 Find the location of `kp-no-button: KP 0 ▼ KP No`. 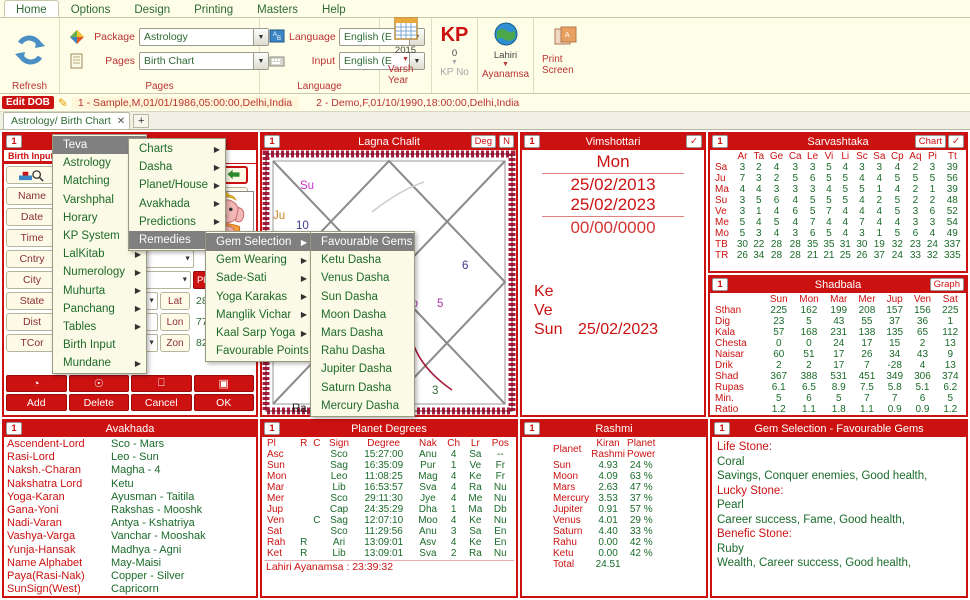

kp-no-button: KP 0 ▼ KP No is located at coordinates (454, 49).